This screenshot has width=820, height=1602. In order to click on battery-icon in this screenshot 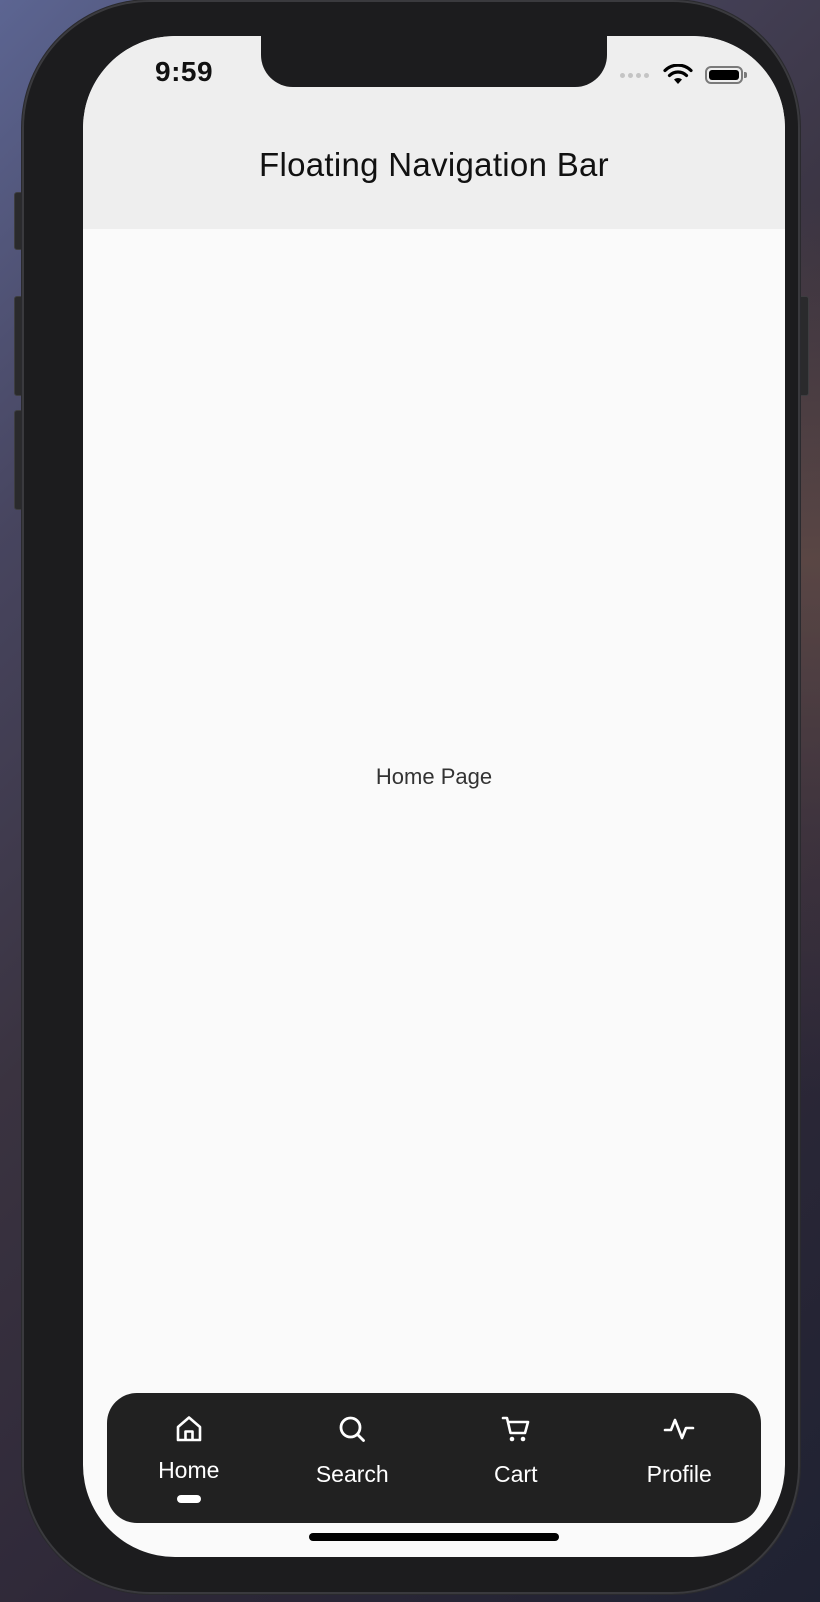, I will do `click(726, 75)`.